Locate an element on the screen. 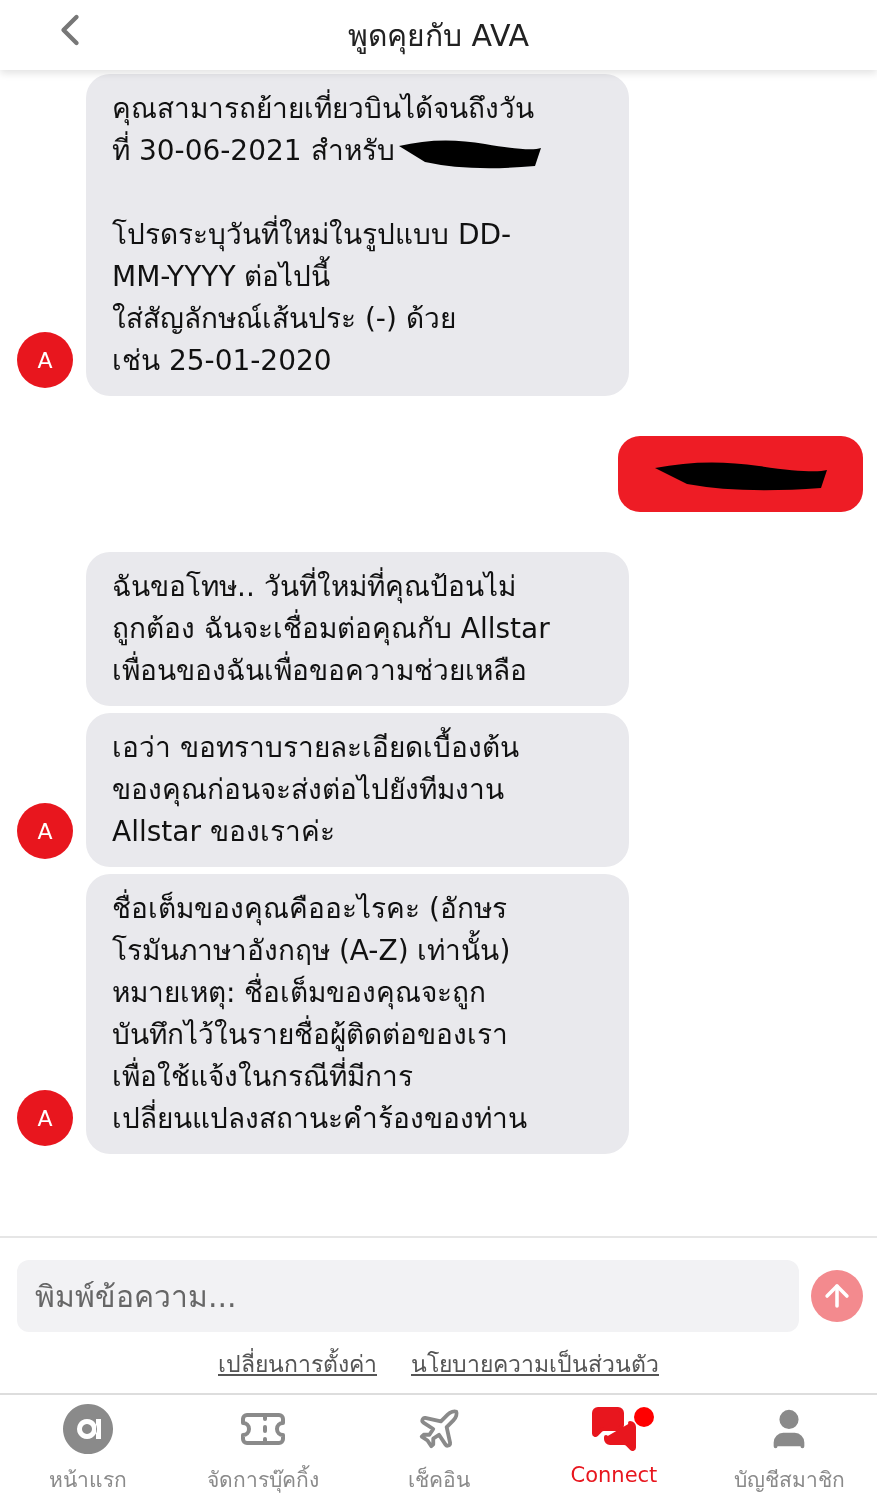 The height and width of the screenshot is (1500, 877). message-text: คุณสามารถย้ายเที่ยวบินได้จนถึงวัน ที่ 30-06-2021 สำหรับ โปรดระบุวันที่ใหม่ในรูปแบบ DD- MM-YYYY ต่อไปนี้ ใส่สัญลักษณ์เส้นประ (-) ด้วย เช่น 25-01-2020 is located at coordinates (360, 235).